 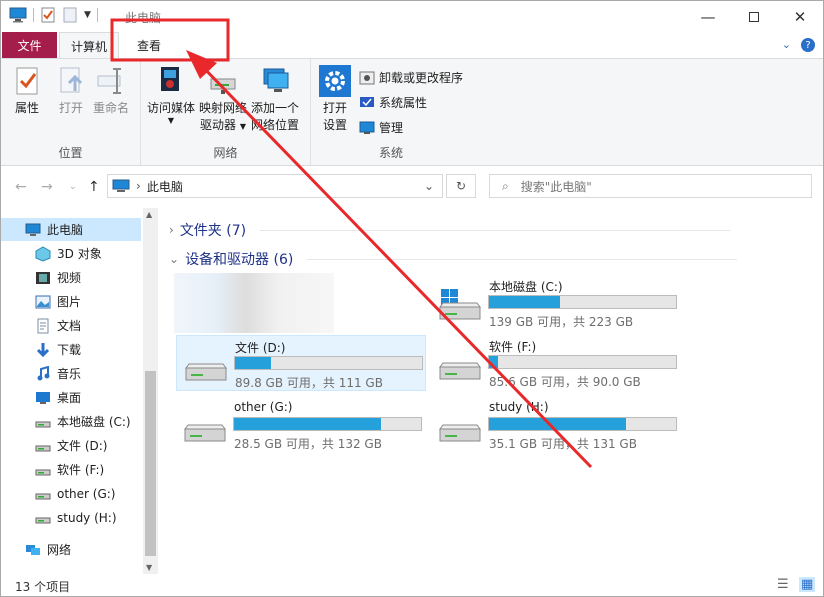 I want to click on add-network-location-label-2: 网络位置, so click(x=275, y=125).